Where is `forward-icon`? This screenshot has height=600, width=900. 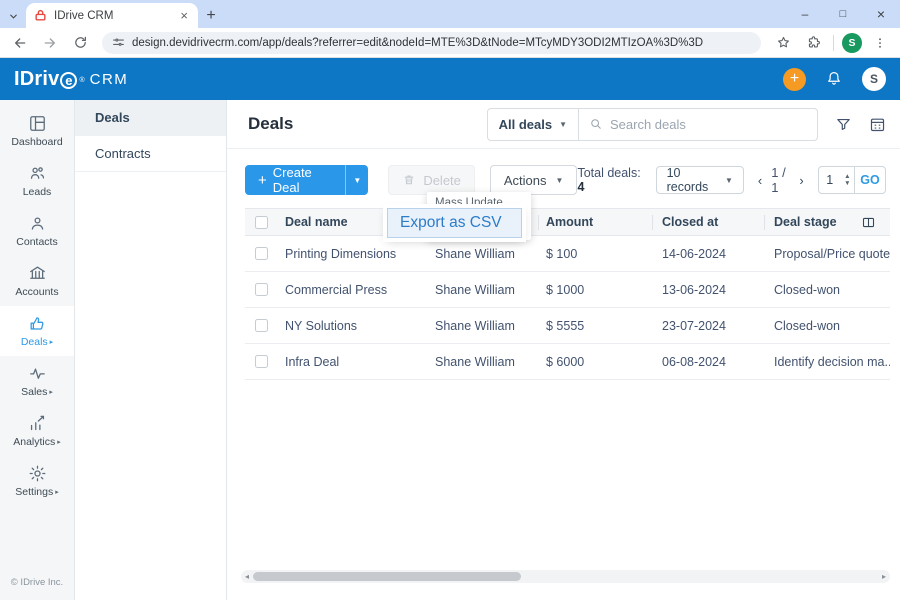
forward-icon is located at coordinates (50, 43).